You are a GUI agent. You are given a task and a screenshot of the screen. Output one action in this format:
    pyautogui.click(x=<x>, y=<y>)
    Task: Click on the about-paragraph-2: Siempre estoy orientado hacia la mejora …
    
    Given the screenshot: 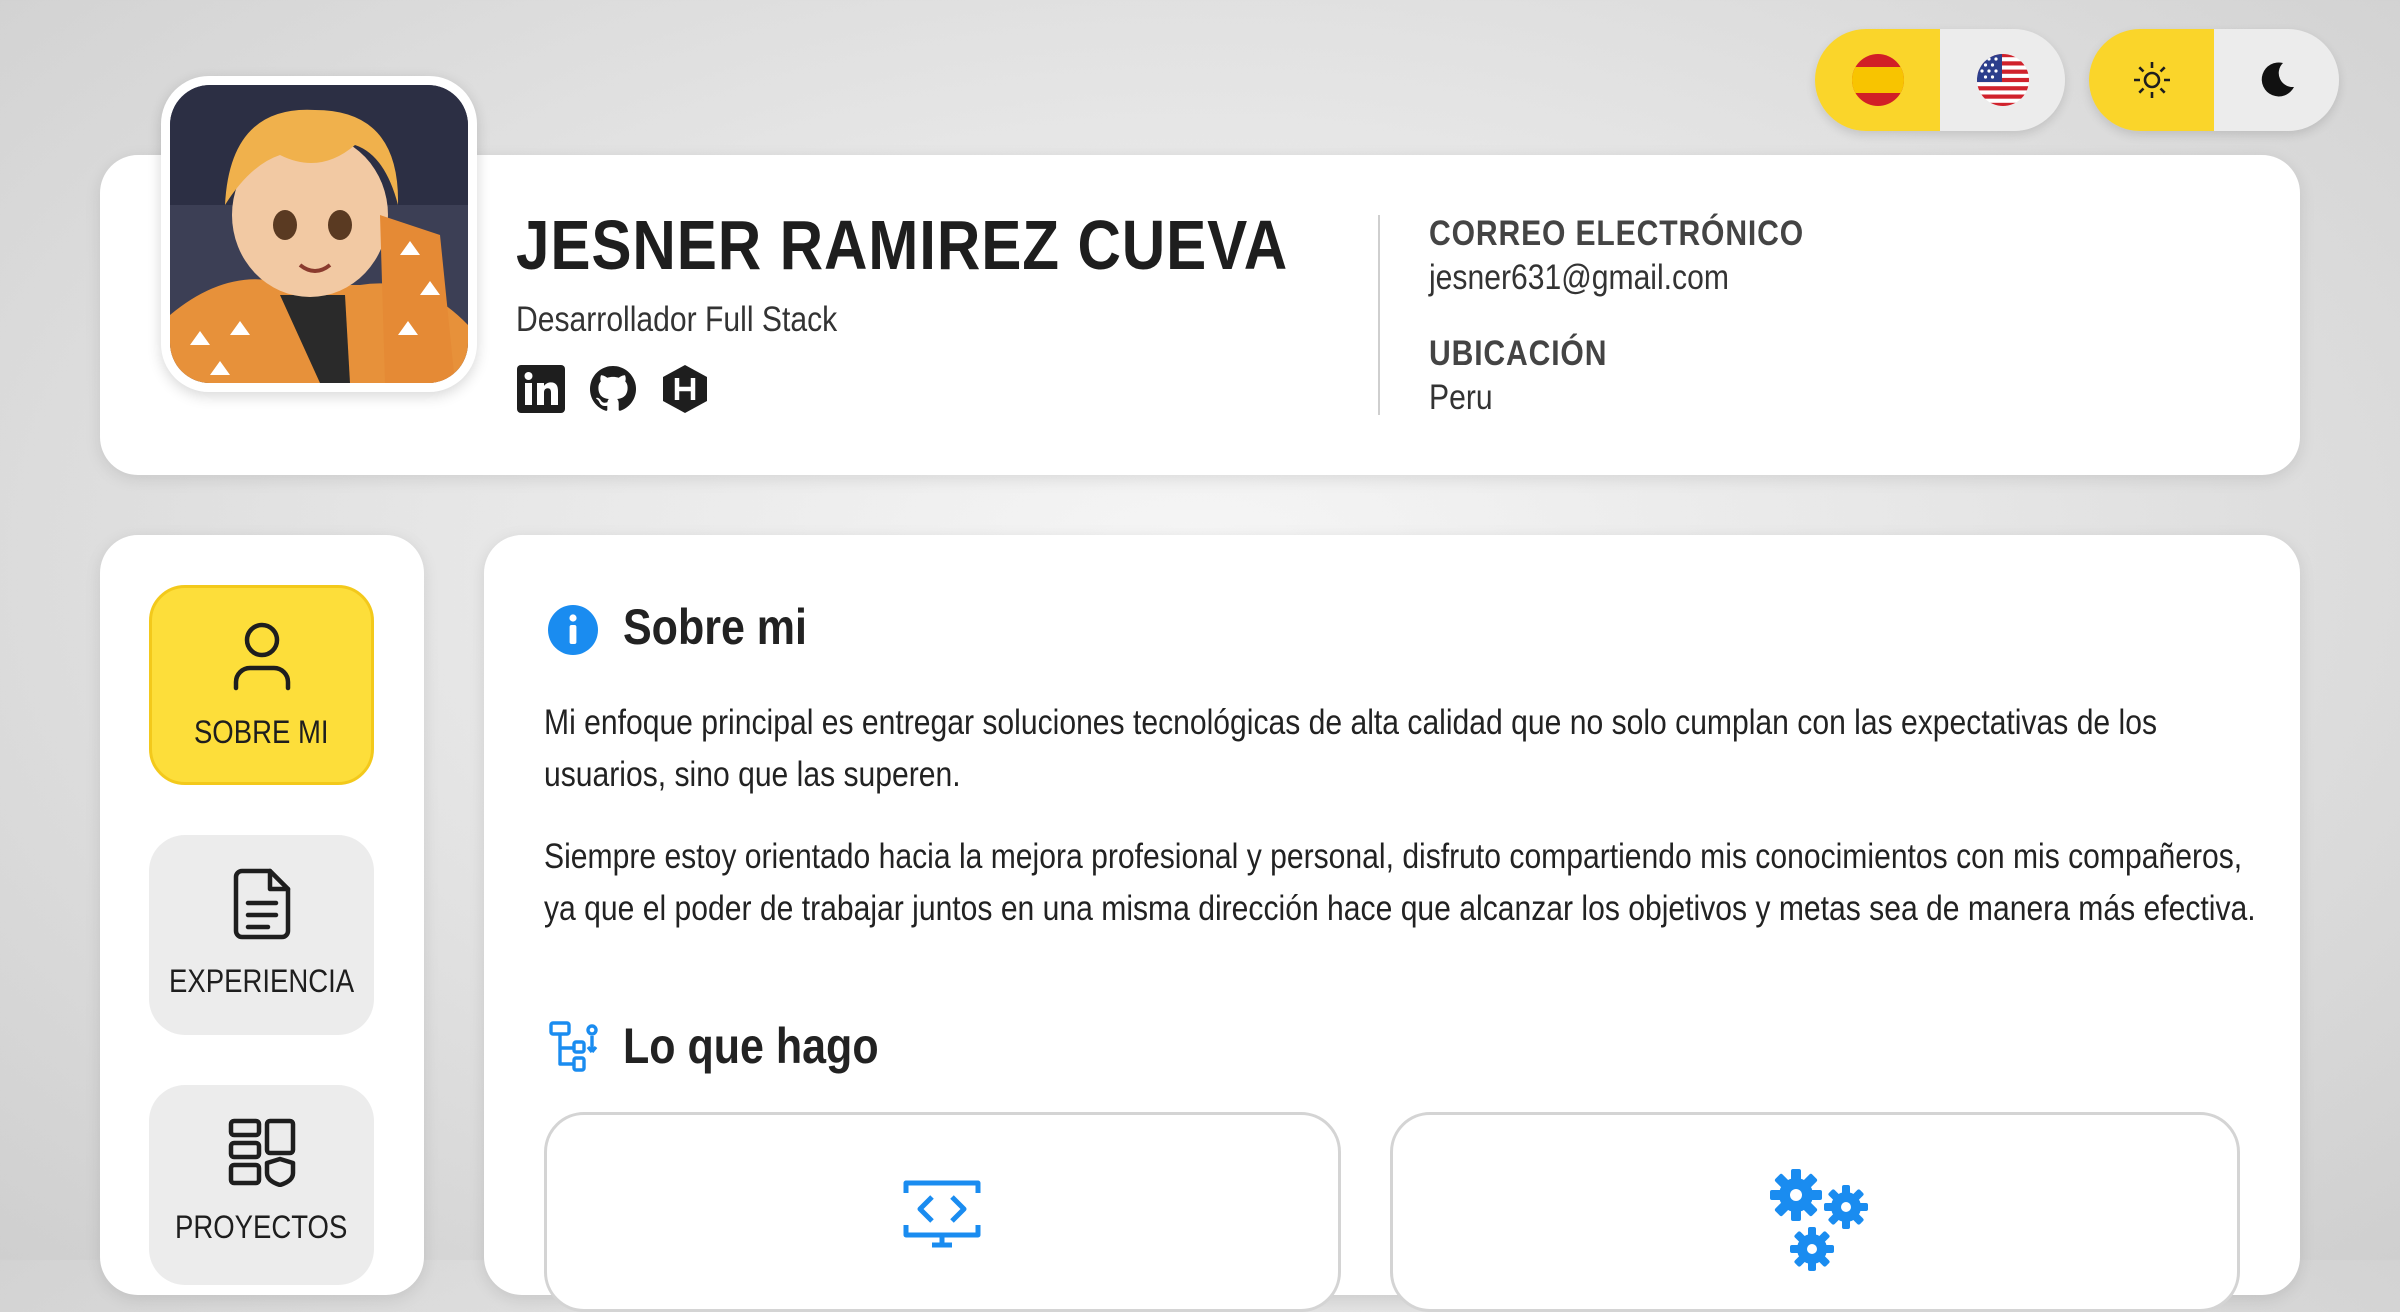 What is the action you would take?
    pyautogui.click(x=1400, y=882)
    